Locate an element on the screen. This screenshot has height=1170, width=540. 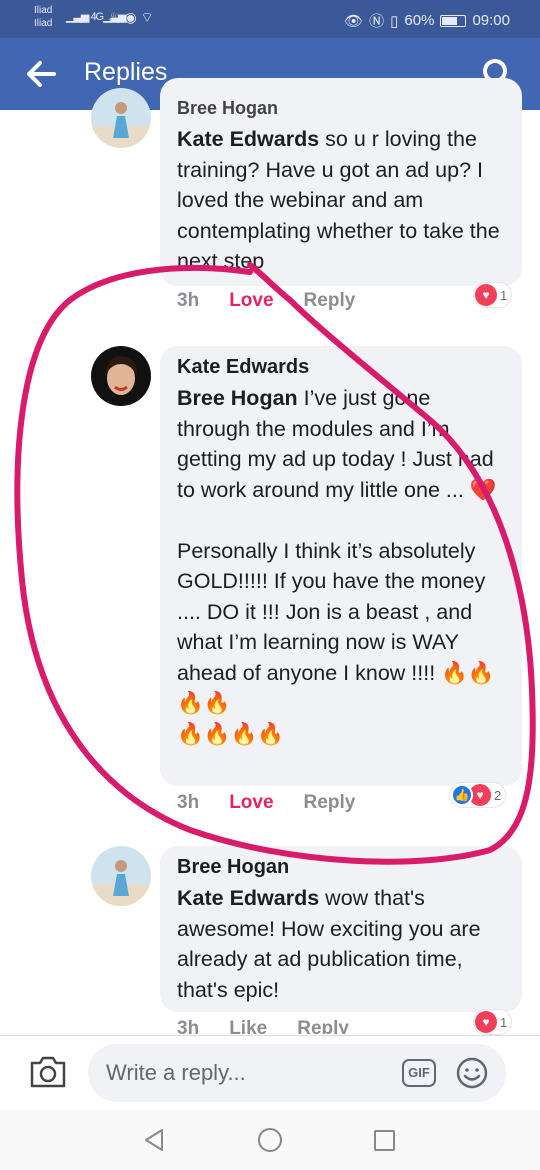
page-title: Replies is located at coordinates (126, 72).